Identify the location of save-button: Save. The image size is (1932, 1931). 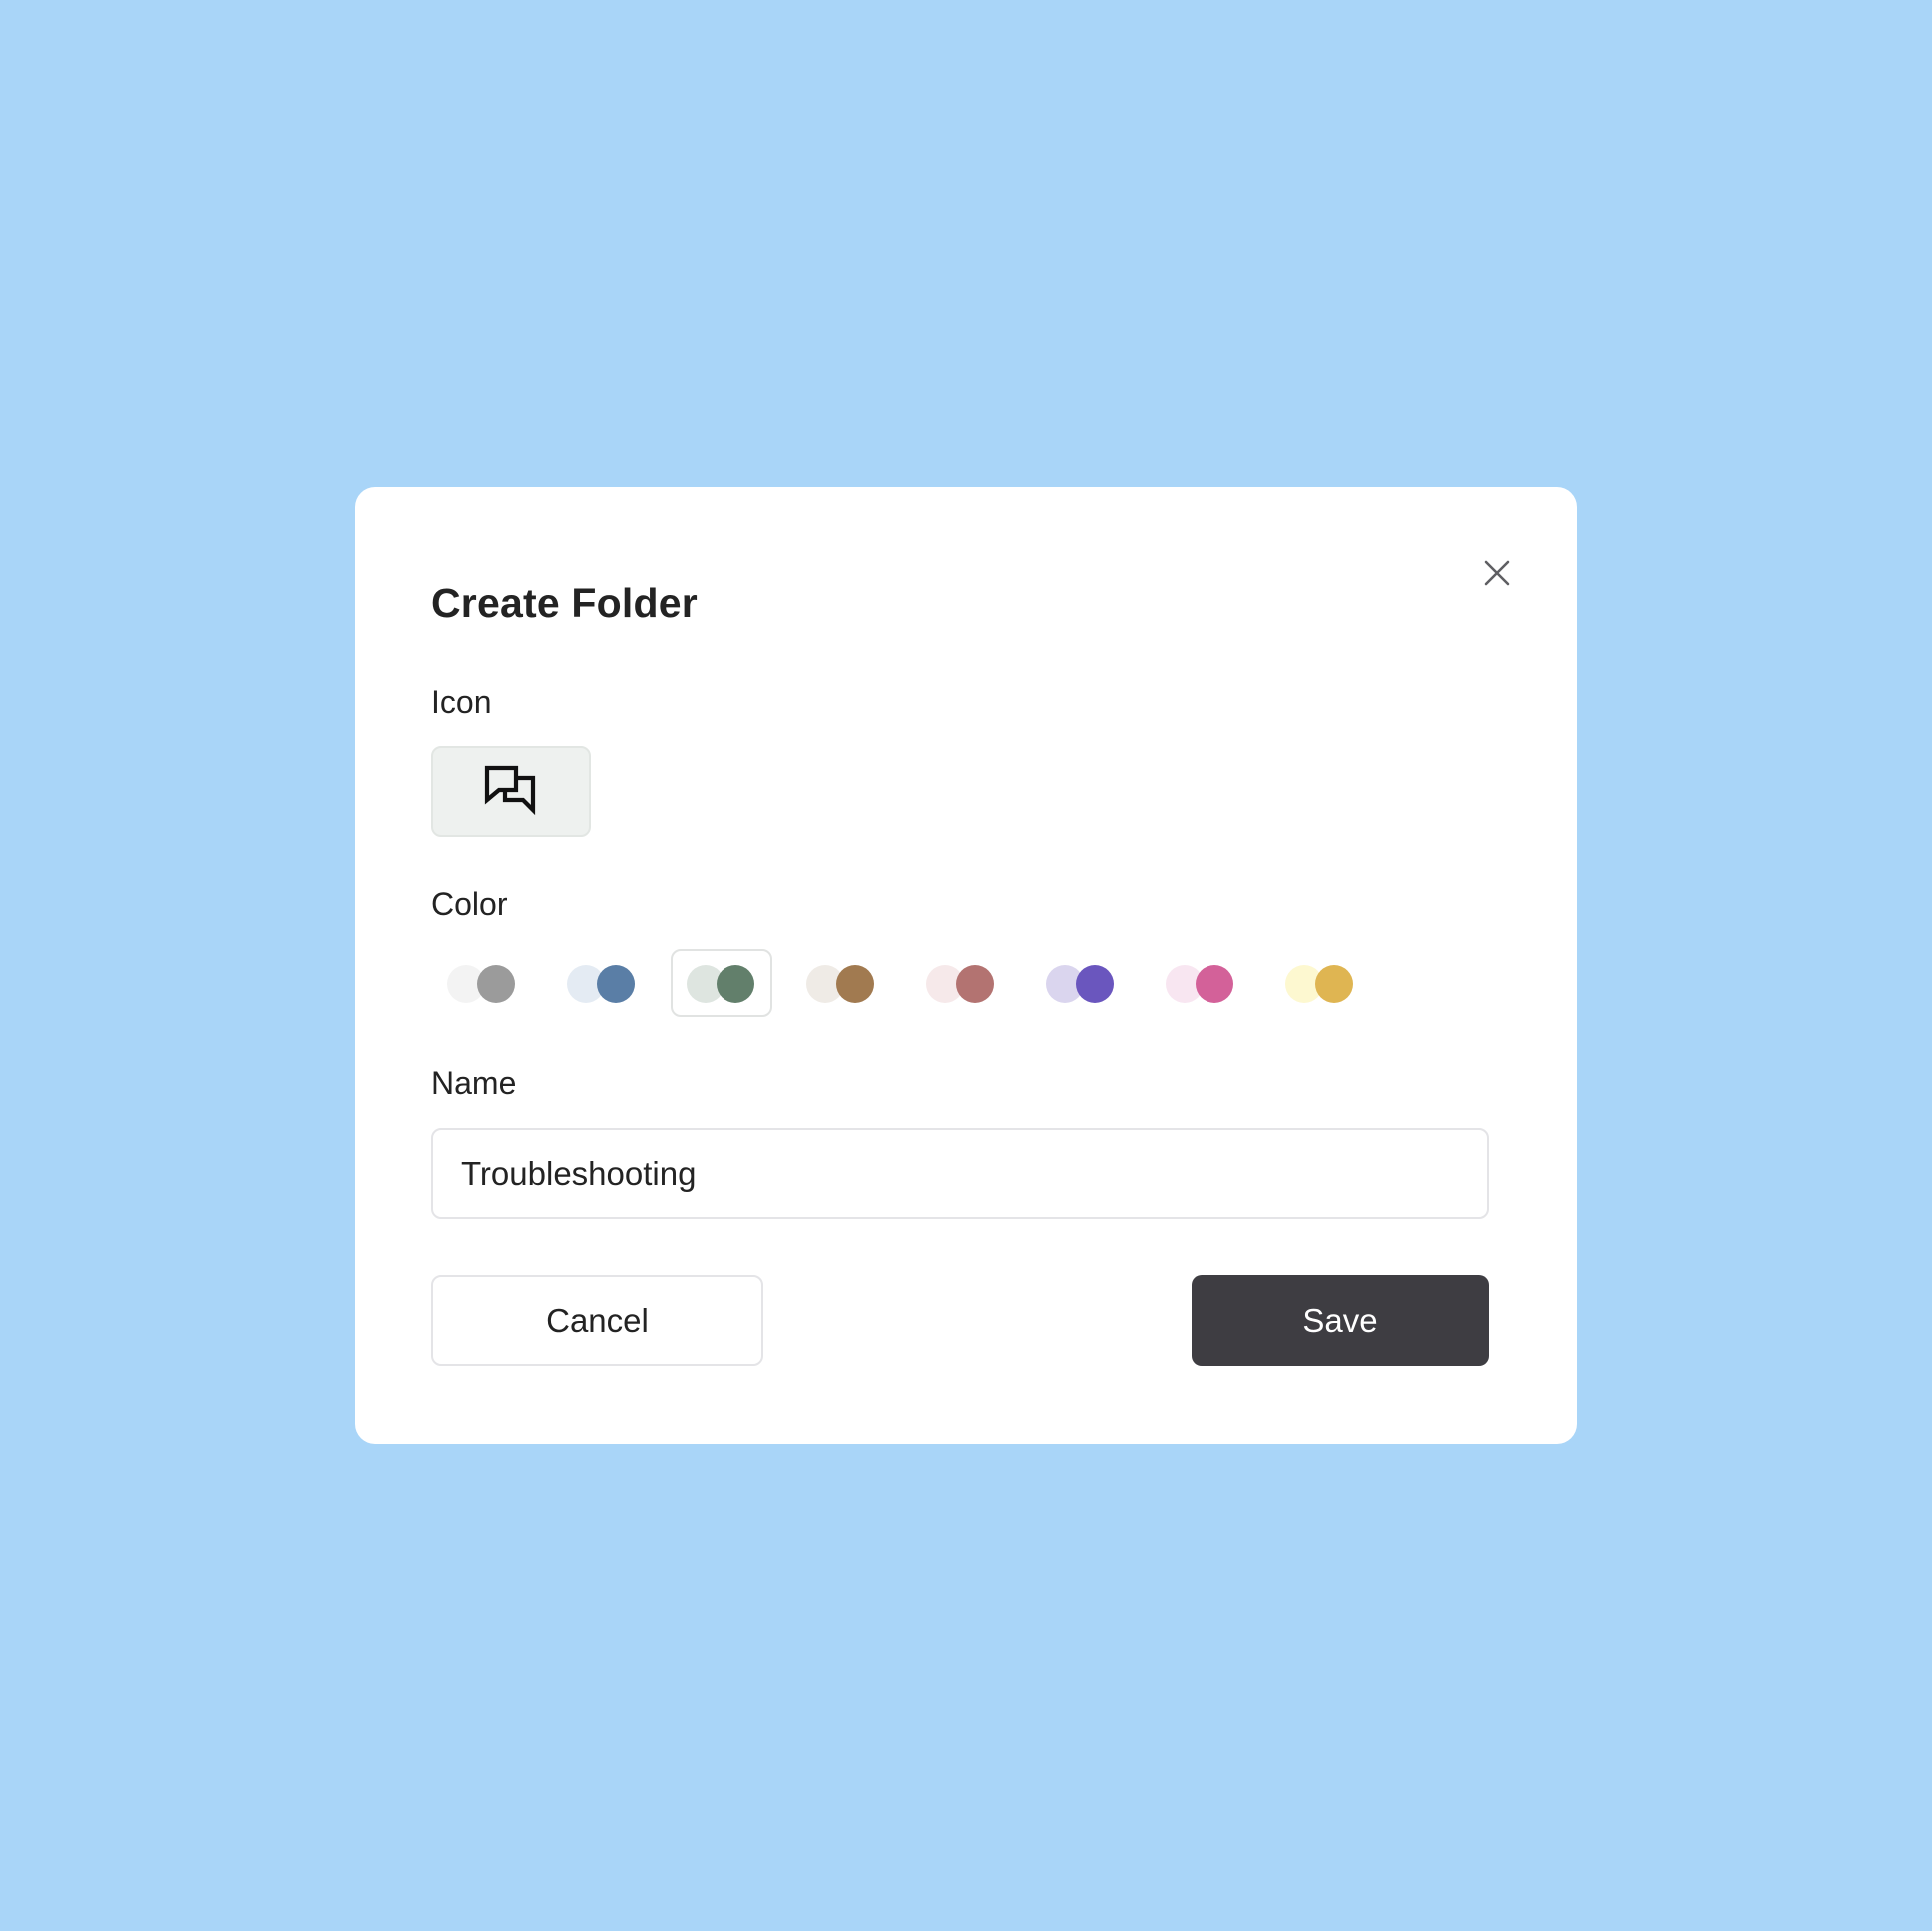
(1340, 1320).